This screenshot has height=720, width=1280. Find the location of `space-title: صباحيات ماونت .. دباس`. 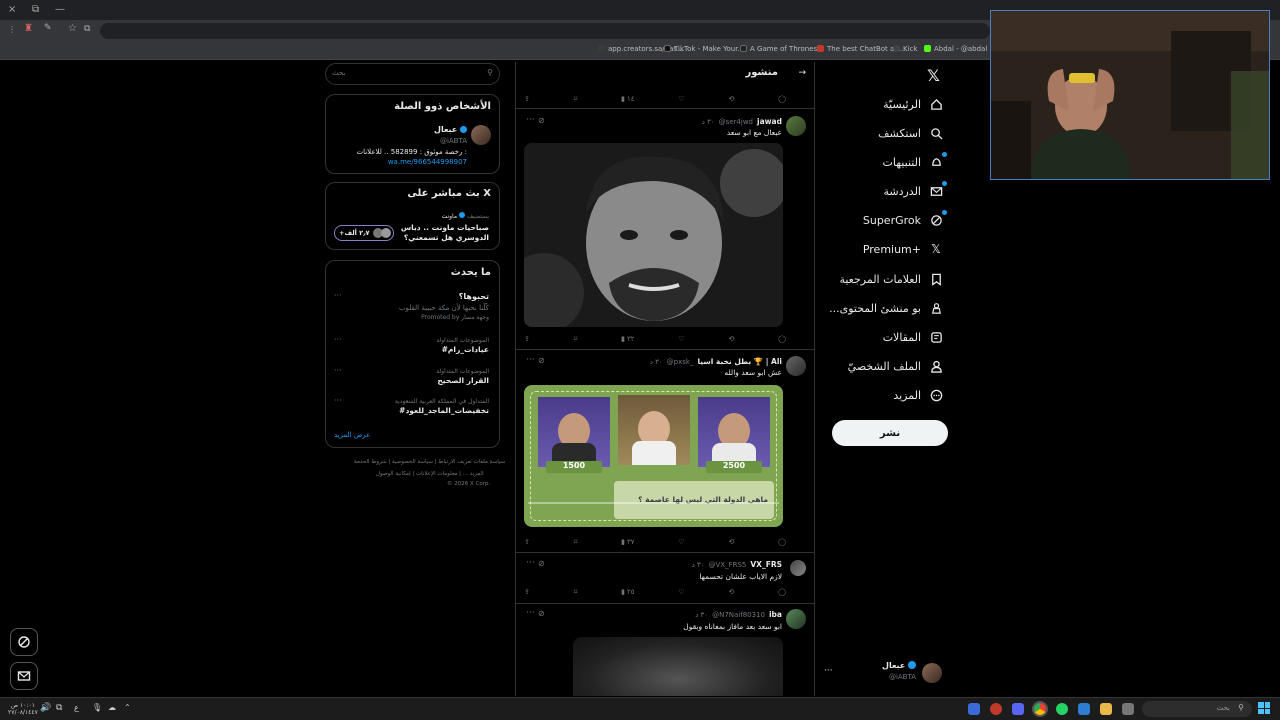

space-title: صباحيات ماونت .. دباس is located at coordinates (445, 227).